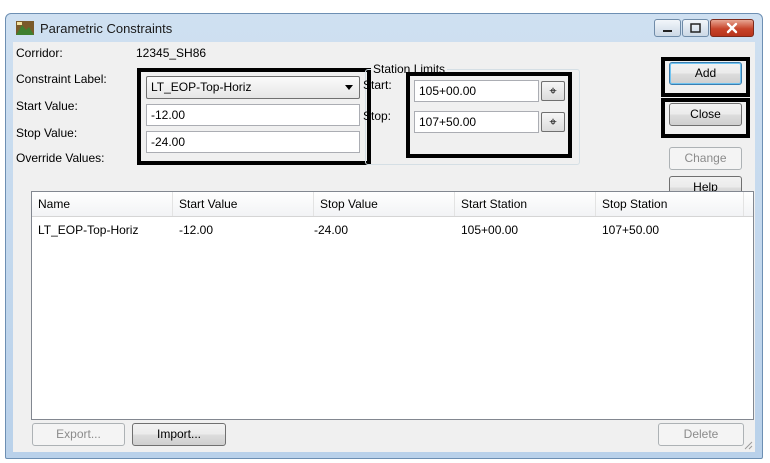 The width and height of the screenshot is (770, 463). What do you see at coordinates (196, 230) in the screenshot?
I see `cell-start-value: -12.00` at bounding box center [196, 230].